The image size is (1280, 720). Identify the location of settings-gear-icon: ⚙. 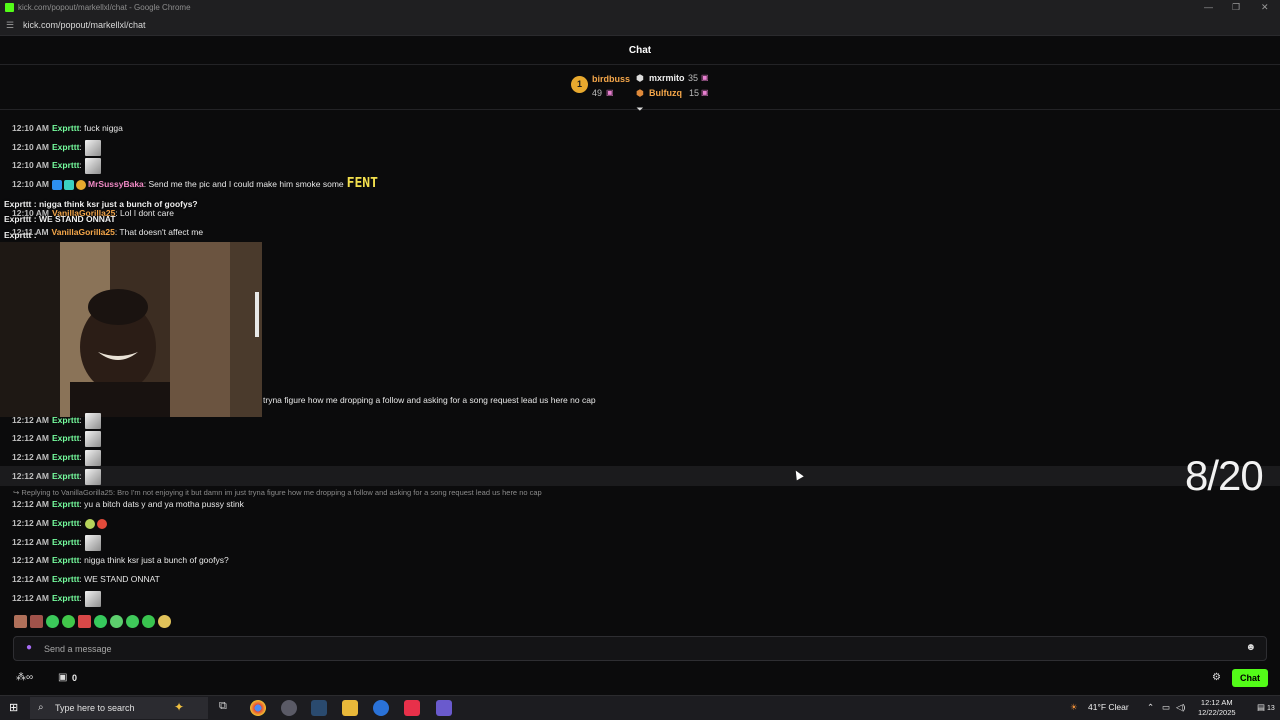
(1216, 677).